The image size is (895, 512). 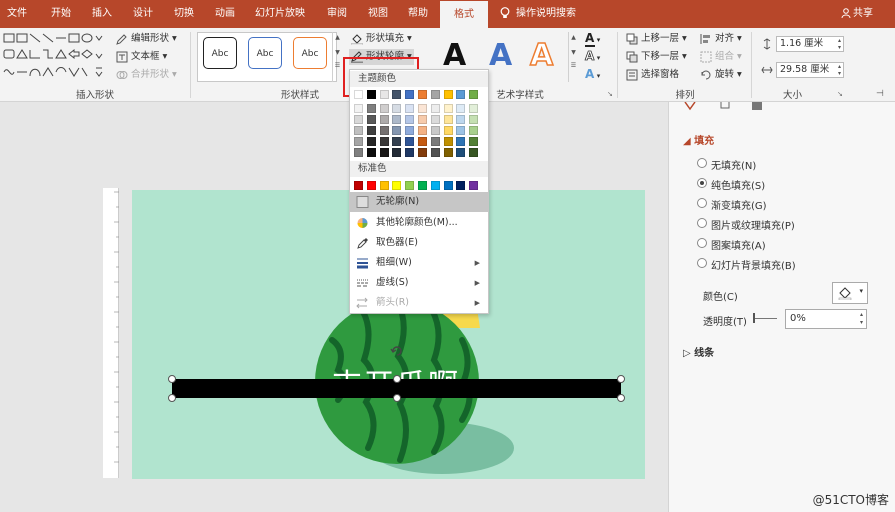 I want to click on shape-style-preset-black: Abc, so click(x=220, y=53).